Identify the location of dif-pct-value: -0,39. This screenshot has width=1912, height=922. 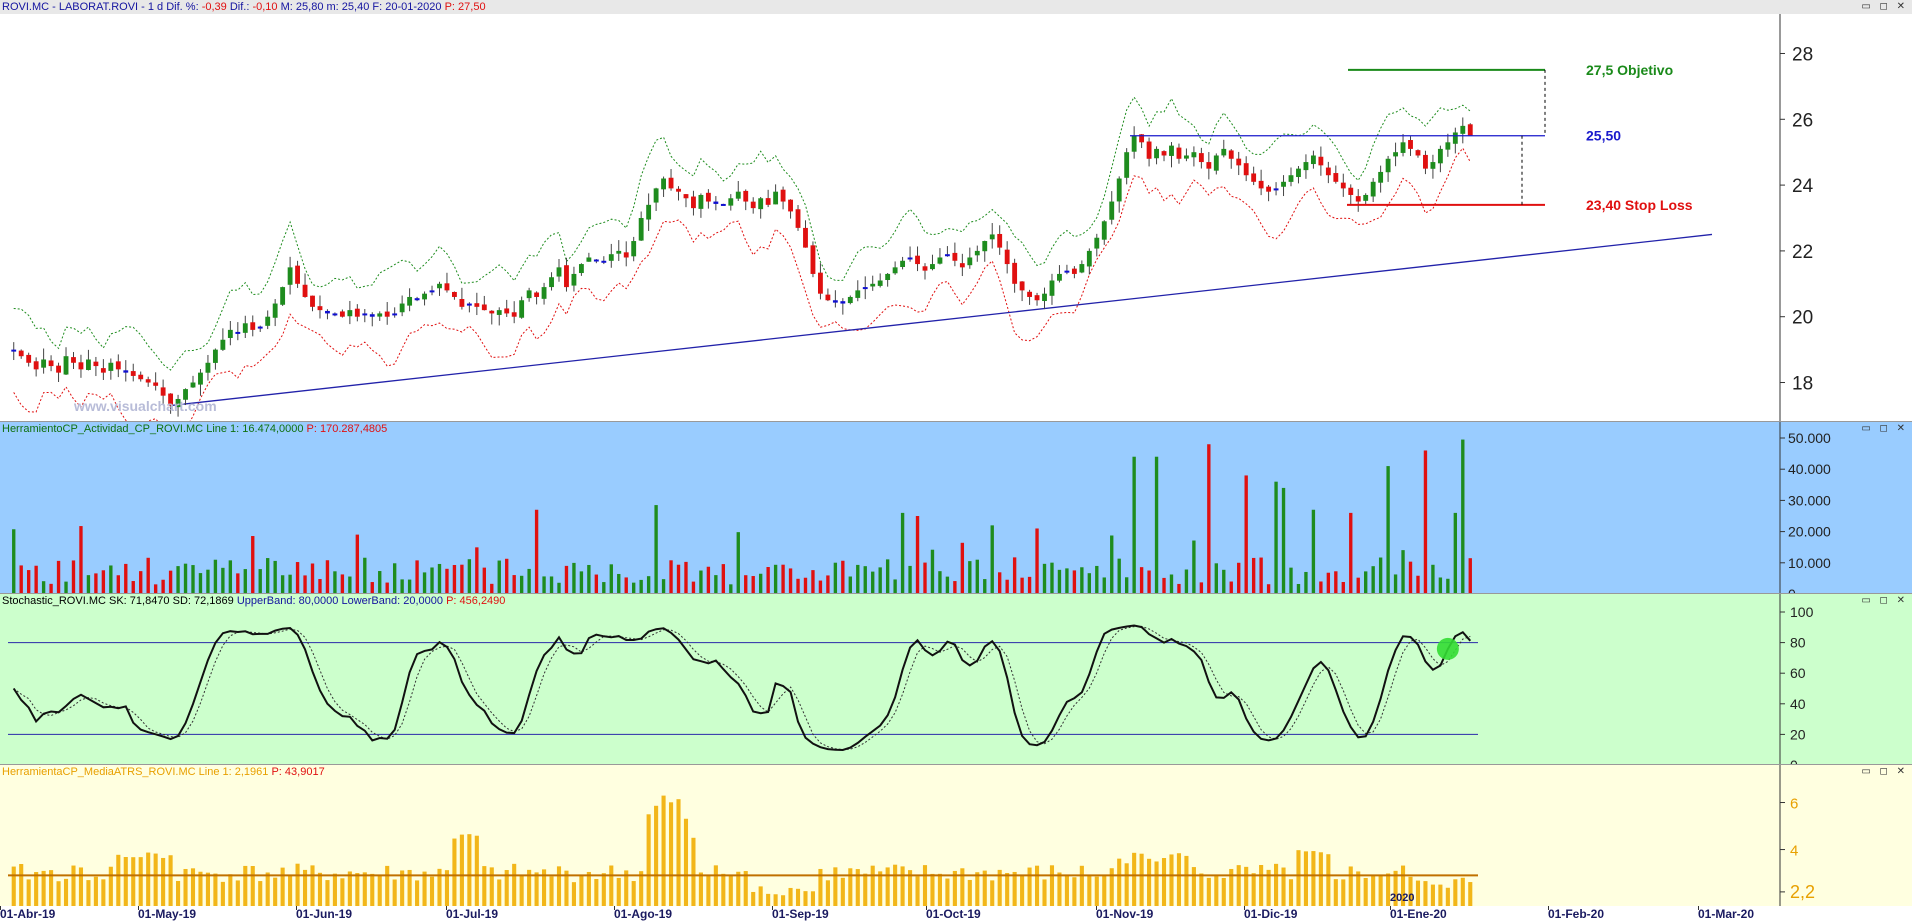
(214, 7).